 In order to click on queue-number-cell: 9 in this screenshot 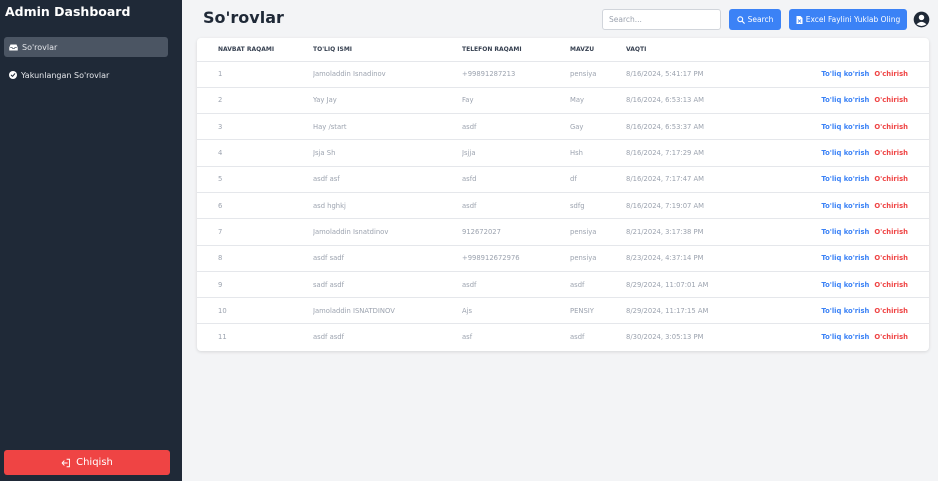, I will do `click(255, 285)`.